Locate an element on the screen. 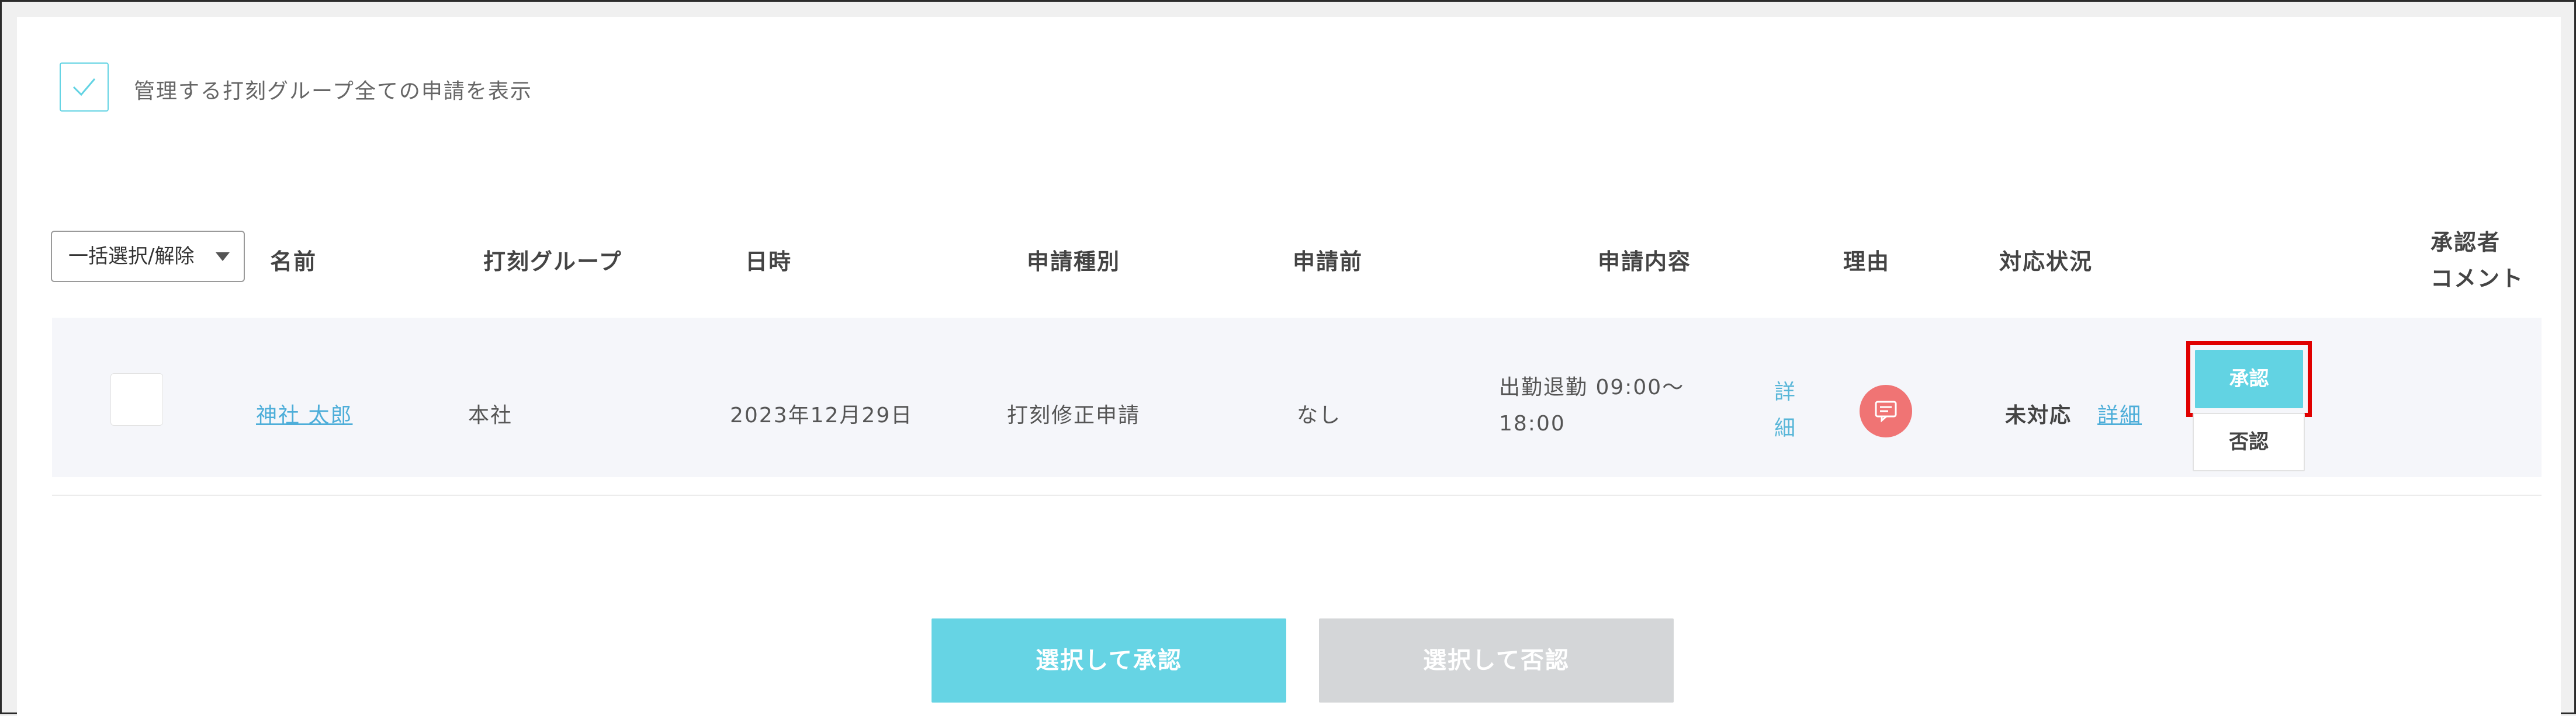 This screenshot has width=2576, height=716. check-icon is located at coordinates (84, 87).